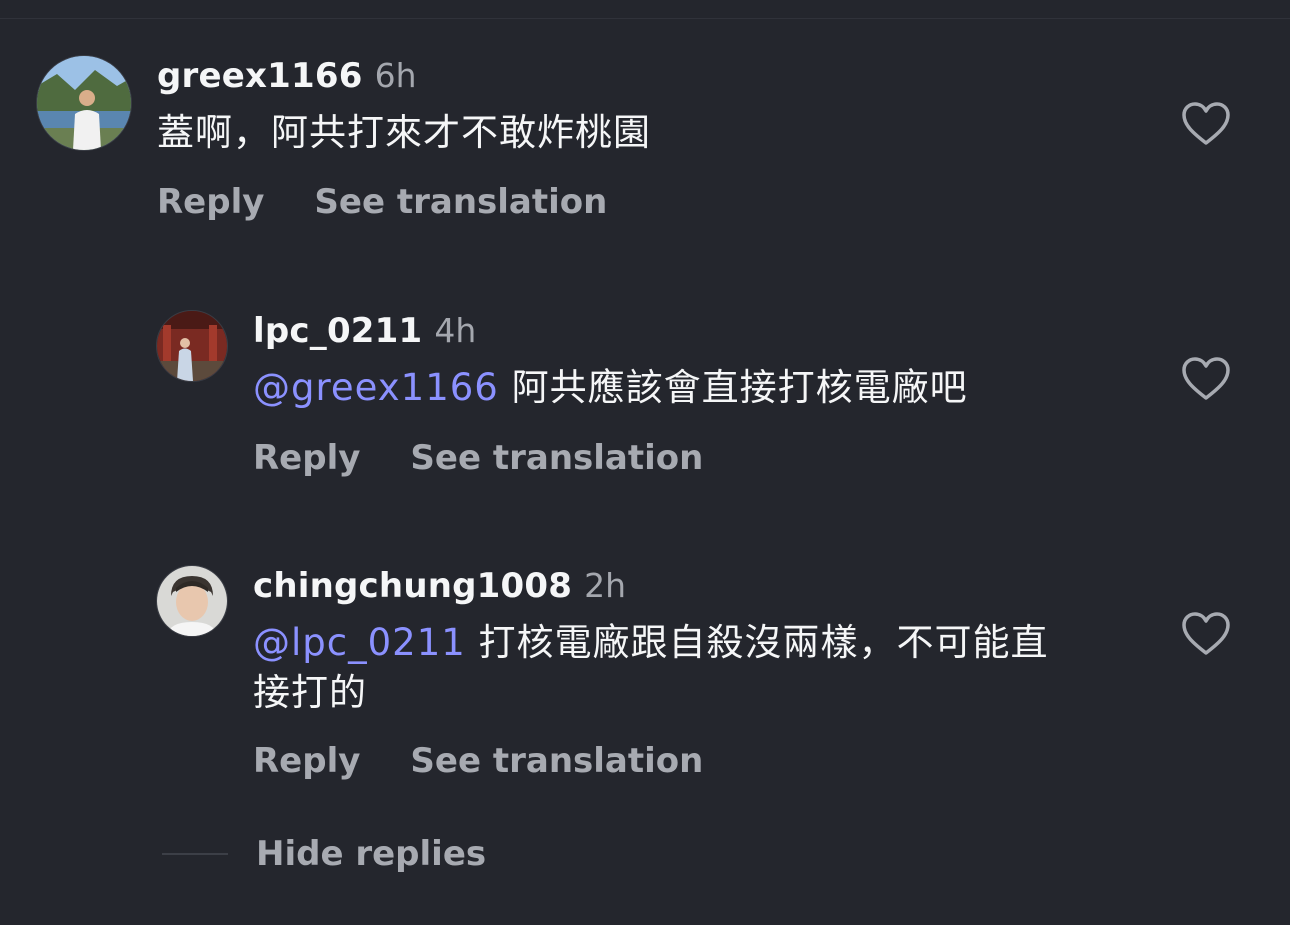 This screenshot has width=1290, height=925. Describe the element at coordinates (371, 854) in the screenshot. I see `hide-replies-button: Hide replies` at that location.